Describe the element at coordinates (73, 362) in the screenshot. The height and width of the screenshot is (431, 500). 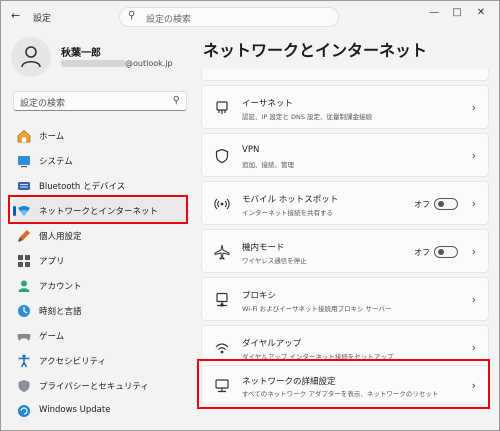
I see `sidebar-item-label: アクセシビリティ` at that location.